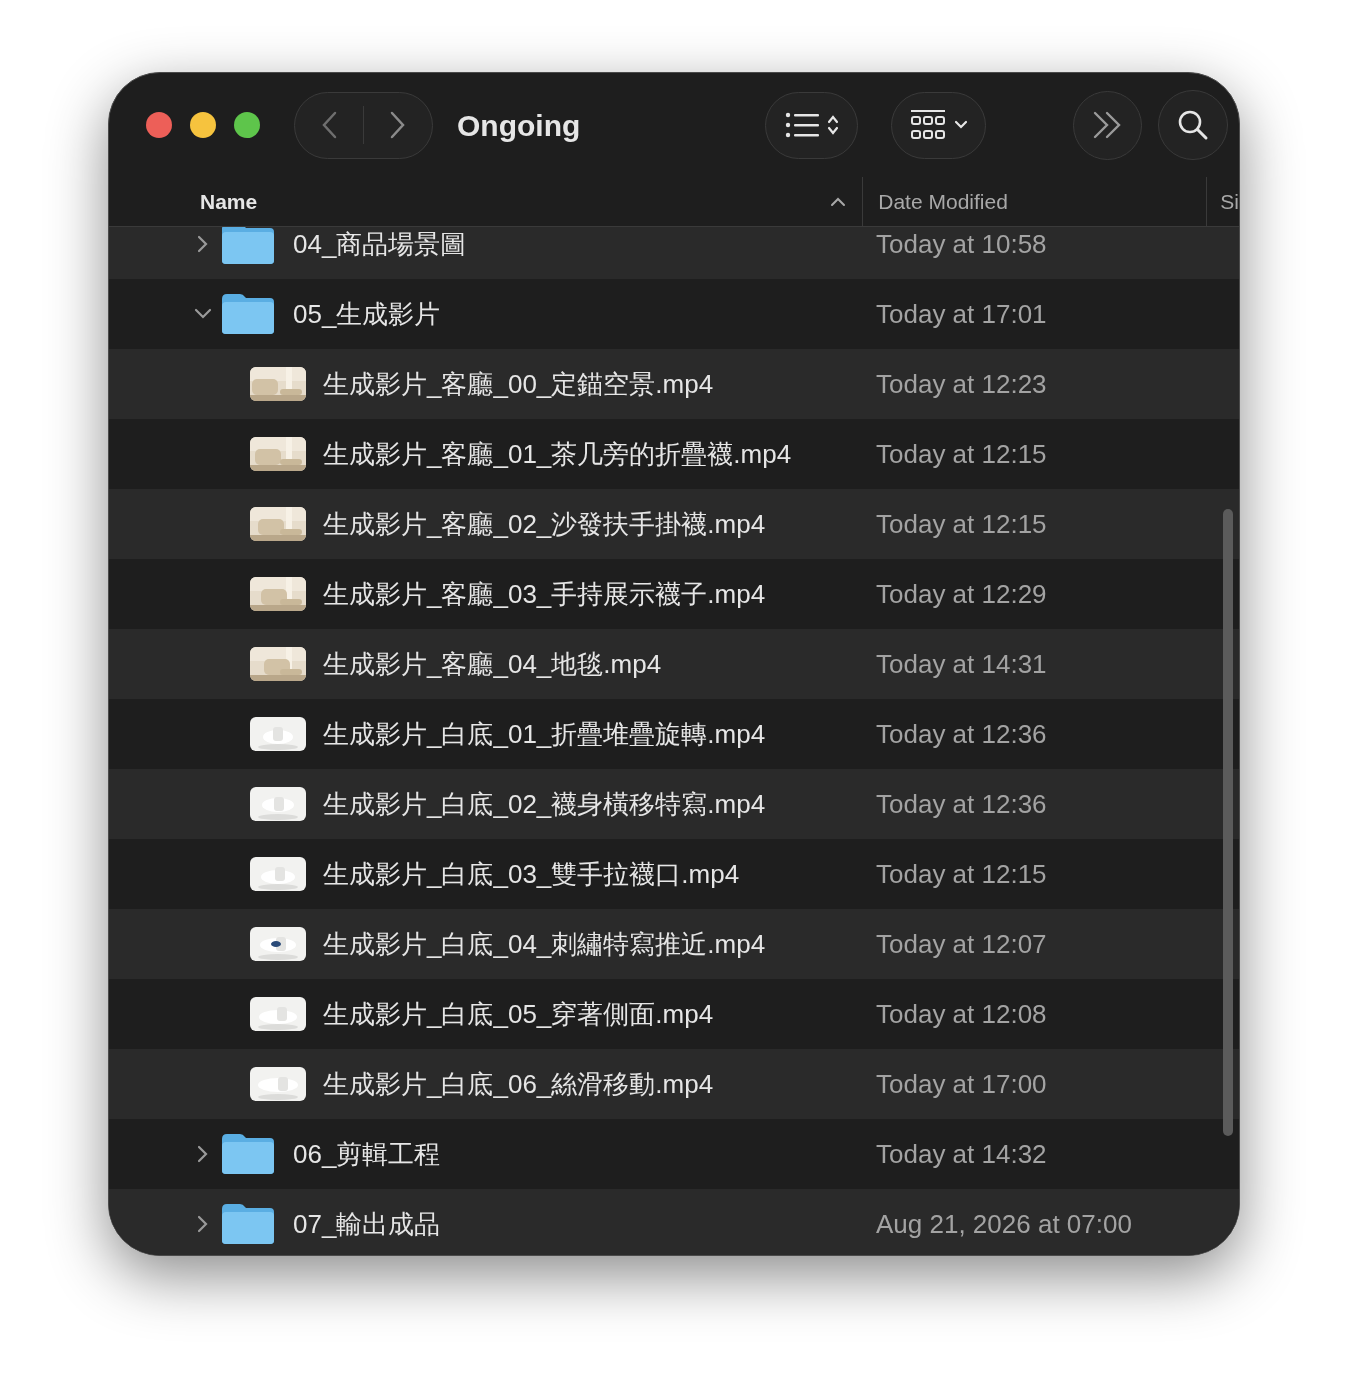 The width and height of the screenshot is (1348, 1400). What do you see at coordinates (329, 125) in the screenshot?
I see `chevron-left-icon` at bounding box center [329, 125].